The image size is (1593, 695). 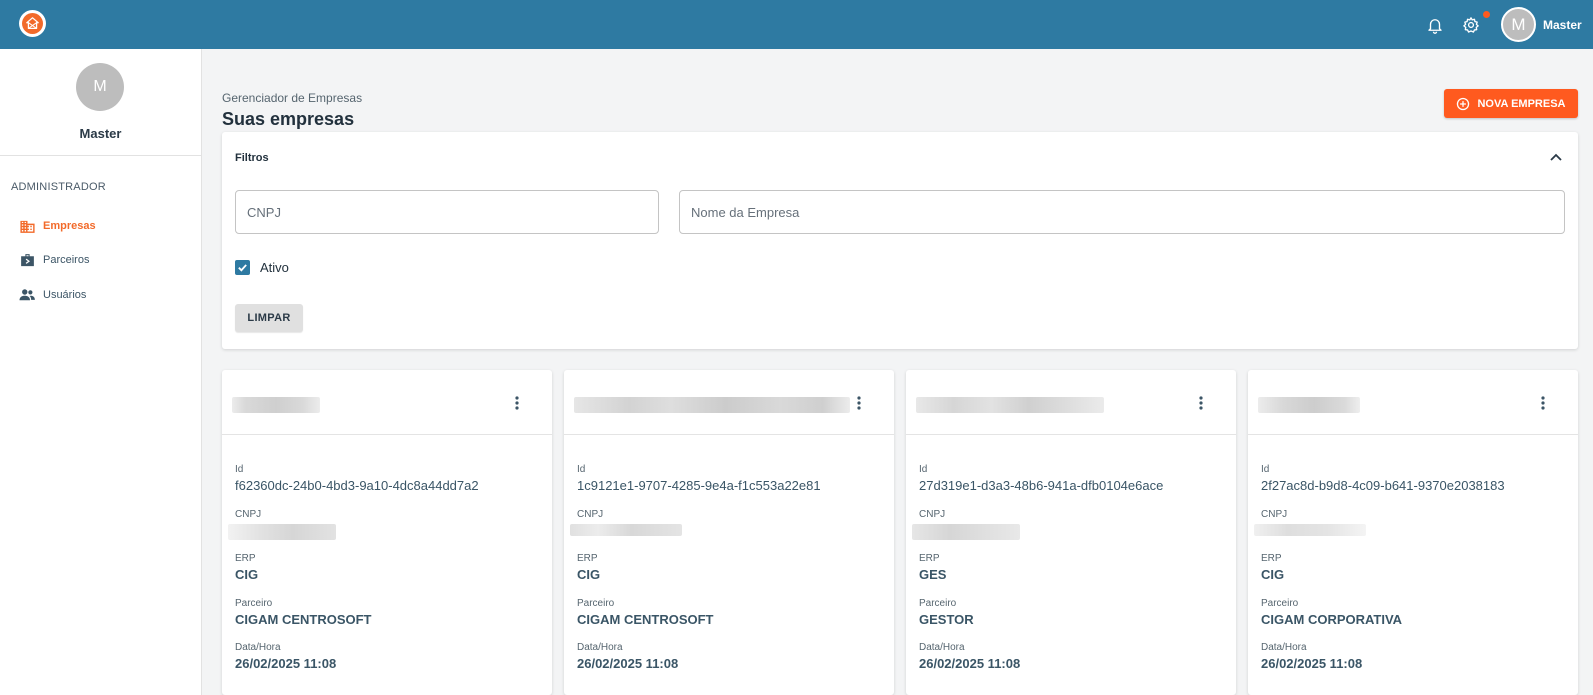 I want to click on parceiro-value: GESTOR, so click(x=946, y=619).